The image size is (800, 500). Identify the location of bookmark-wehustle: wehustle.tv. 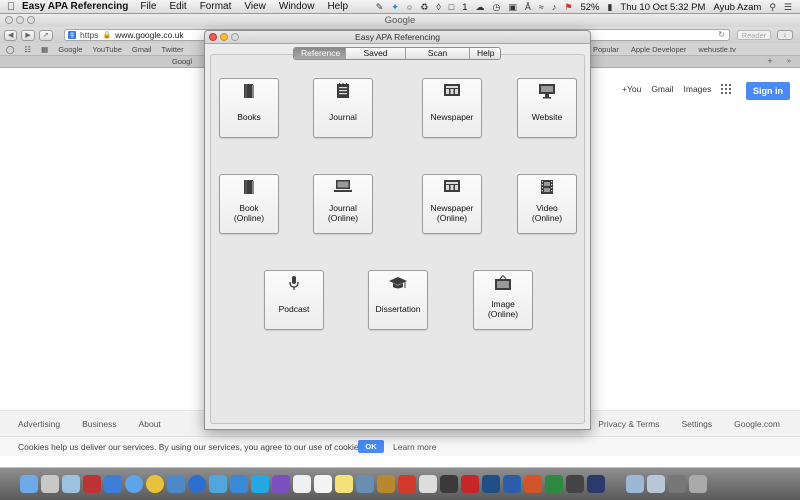
(717, 49).